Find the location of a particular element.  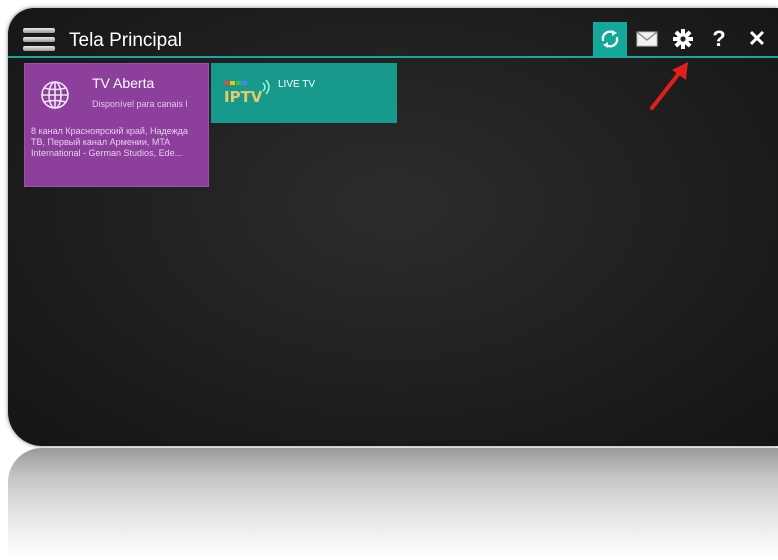

help-icon: ? is located at coordinates (719, 38).